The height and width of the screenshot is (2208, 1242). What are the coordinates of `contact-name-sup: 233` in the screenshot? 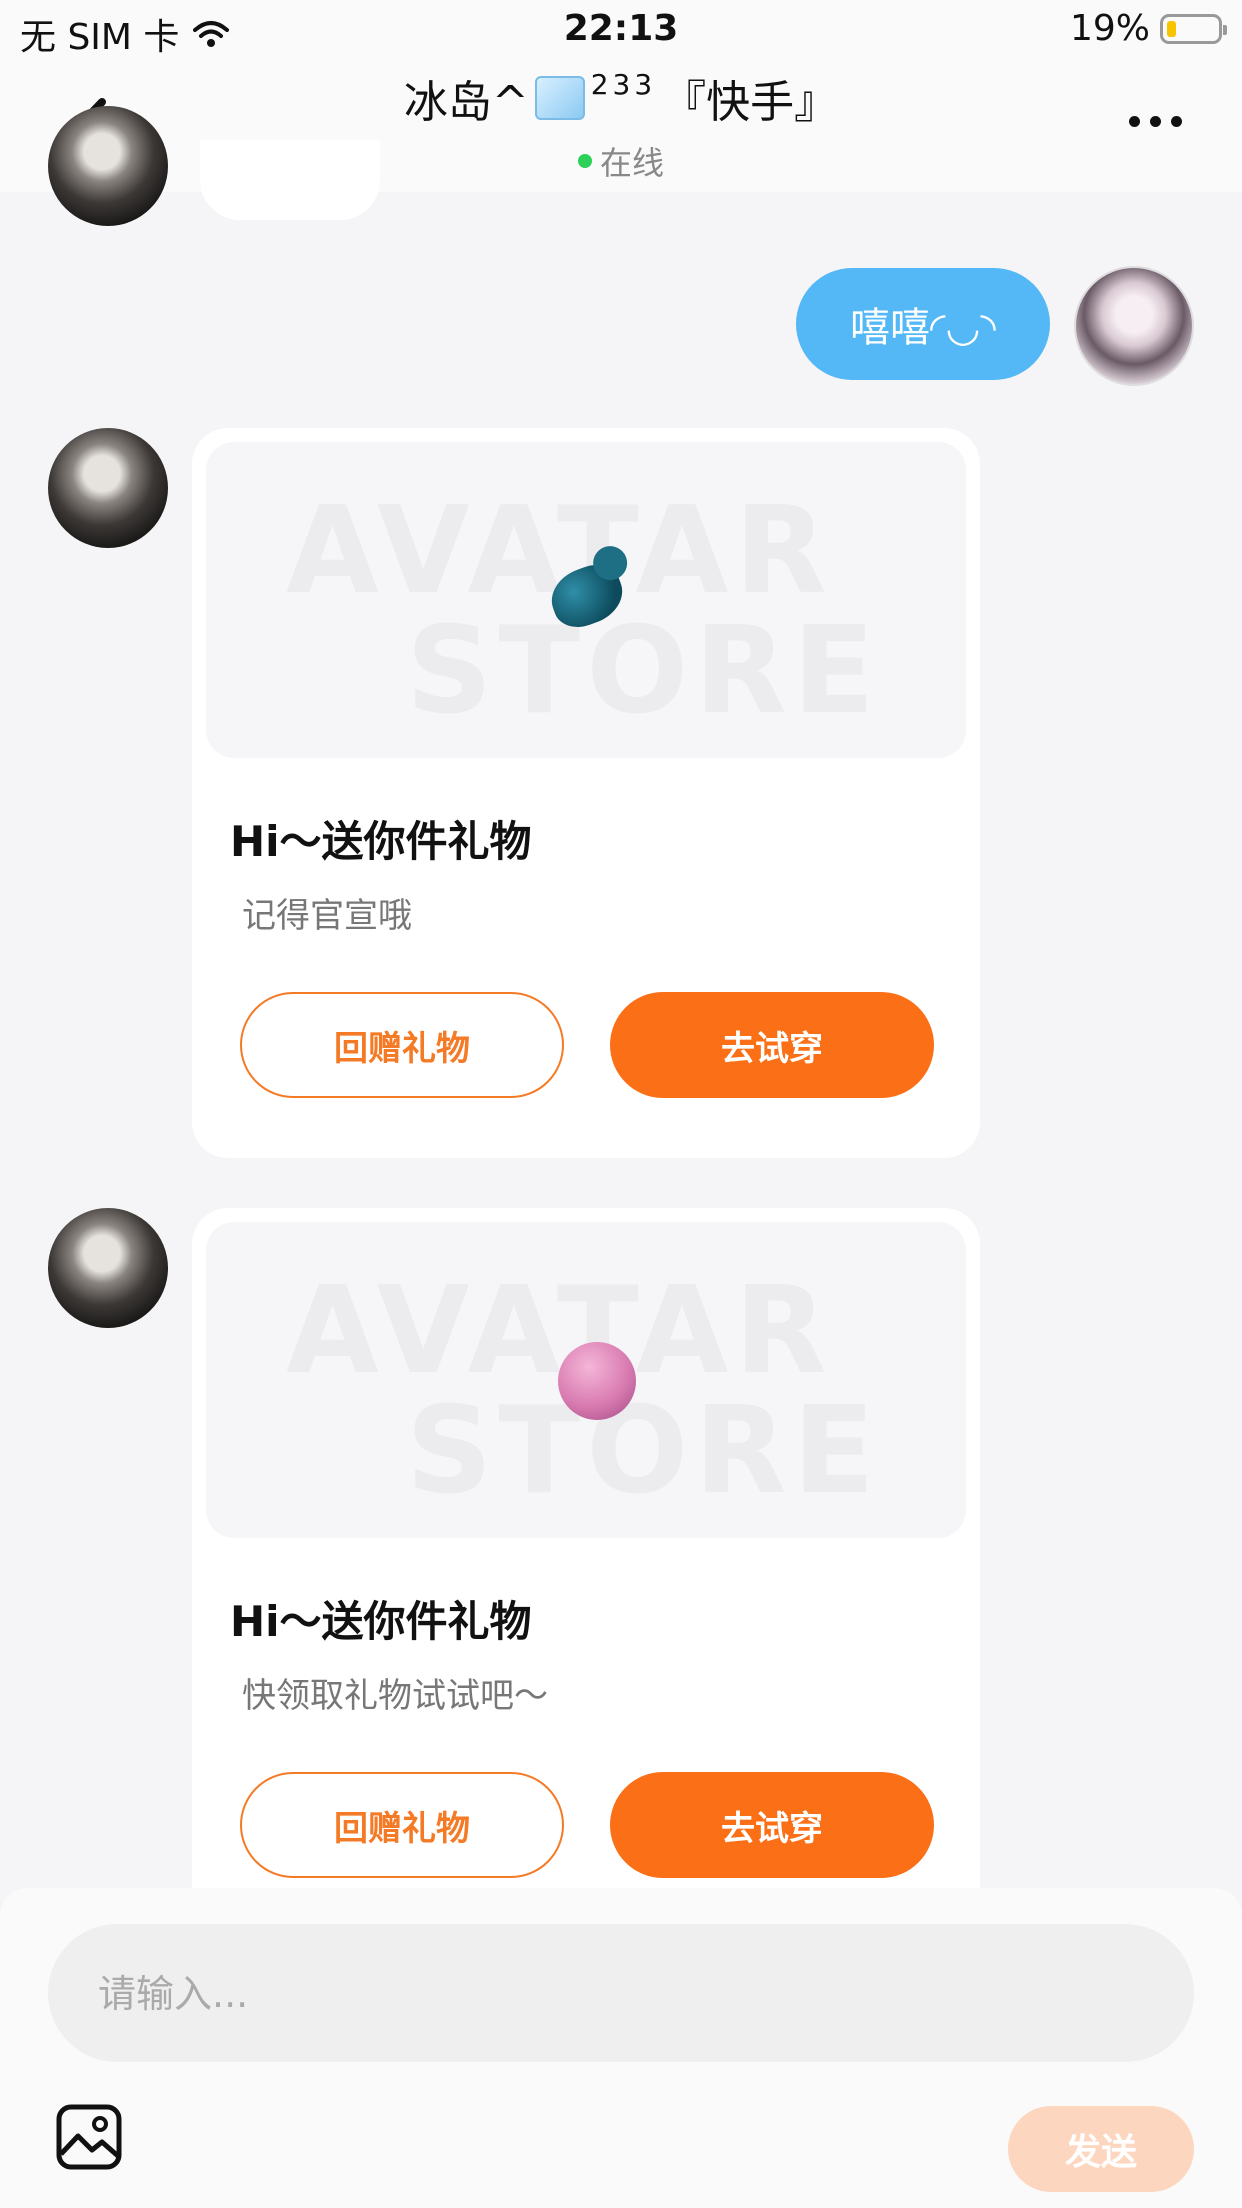 It's located at (623, 84).